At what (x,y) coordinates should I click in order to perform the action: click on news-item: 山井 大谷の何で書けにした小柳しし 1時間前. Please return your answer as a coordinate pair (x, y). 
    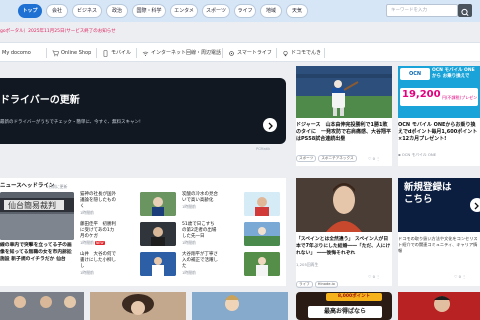
    Looking at the image, I should click on (98, 264).